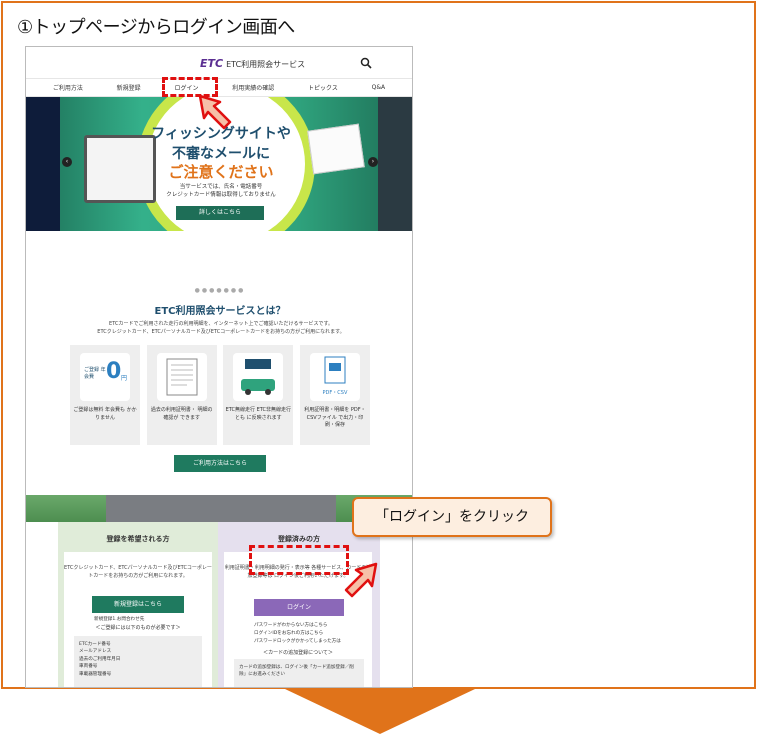  I want to click on password-lock-link: パスワードロックがかかってしまった方は, so click(297, 641).